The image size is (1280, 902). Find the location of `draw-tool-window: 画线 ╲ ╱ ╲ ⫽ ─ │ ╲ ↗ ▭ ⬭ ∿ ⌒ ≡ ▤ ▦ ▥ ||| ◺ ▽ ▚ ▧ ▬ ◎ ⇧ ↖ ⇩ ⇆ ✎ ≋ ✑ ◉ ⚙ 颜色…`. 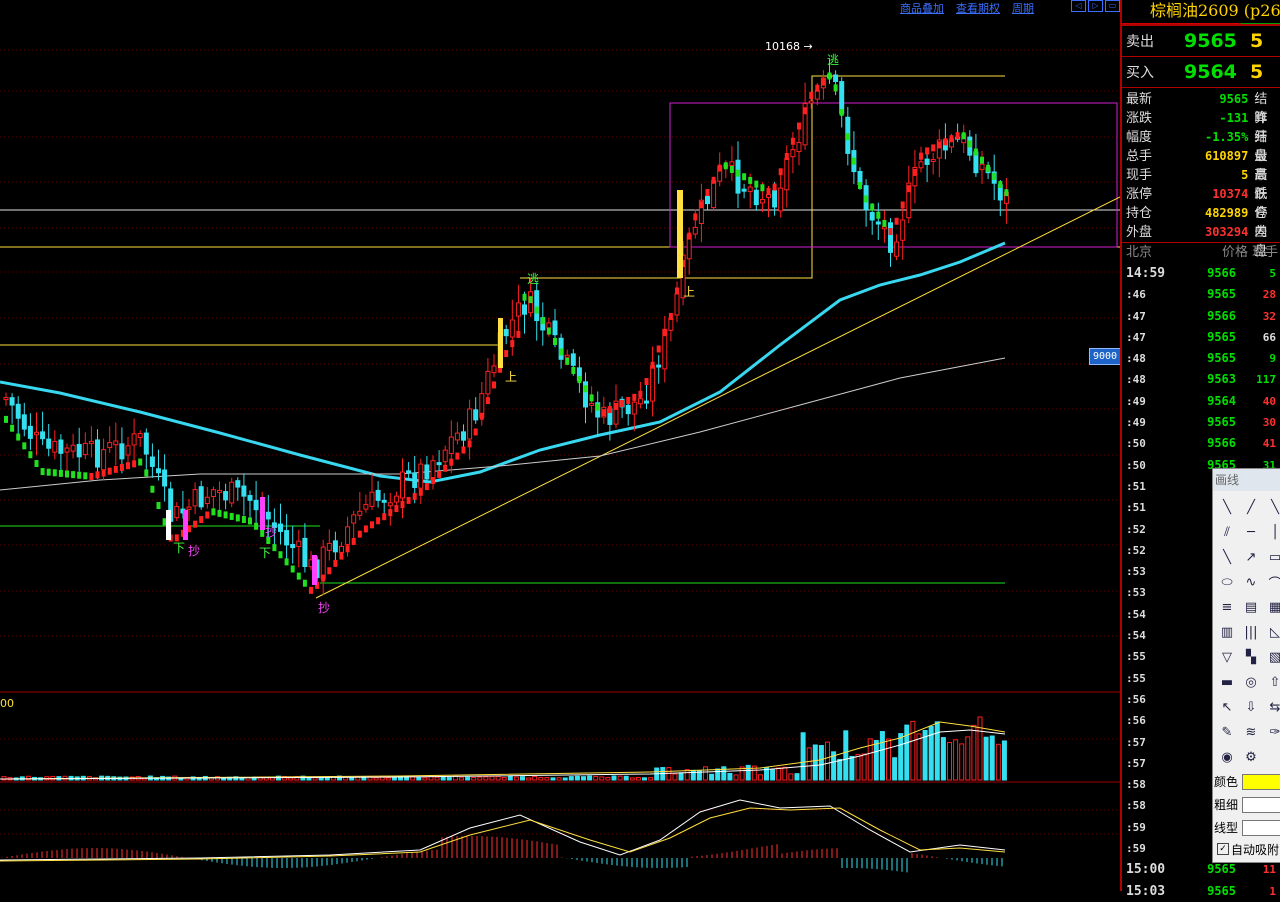

draw-tool-window: 画线 ╲ ╱ ╲ ⫽ ─ │ ╲ ↗ ▭ ⬭ ∿ ⌒ ≡ ▤ ▦ ▥ ||| ◺ ▽ ▚ ▧ ▬ ◎ ⇧ ↖ ⇩ ⇆ ✎ ≋ ✑ ◉ ⚙ 颜色… is located at coordinates (1246, 665).